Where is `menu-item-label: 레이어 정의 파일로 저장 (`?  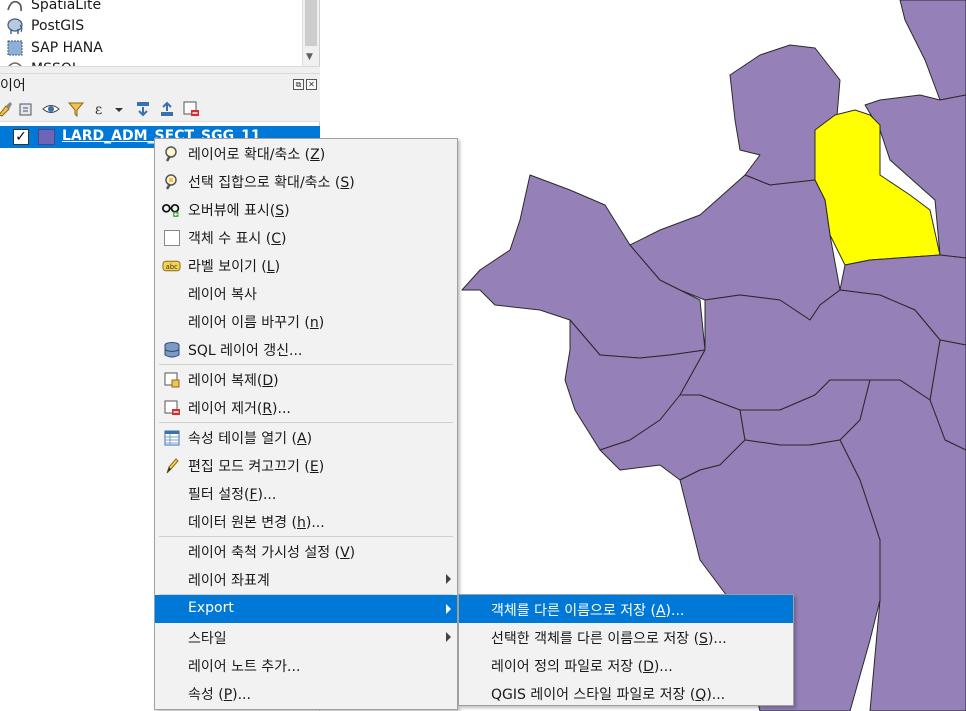 menu-item-label: 레이어 정의 파일로 저장 ( is located at coordinates (567, 667).